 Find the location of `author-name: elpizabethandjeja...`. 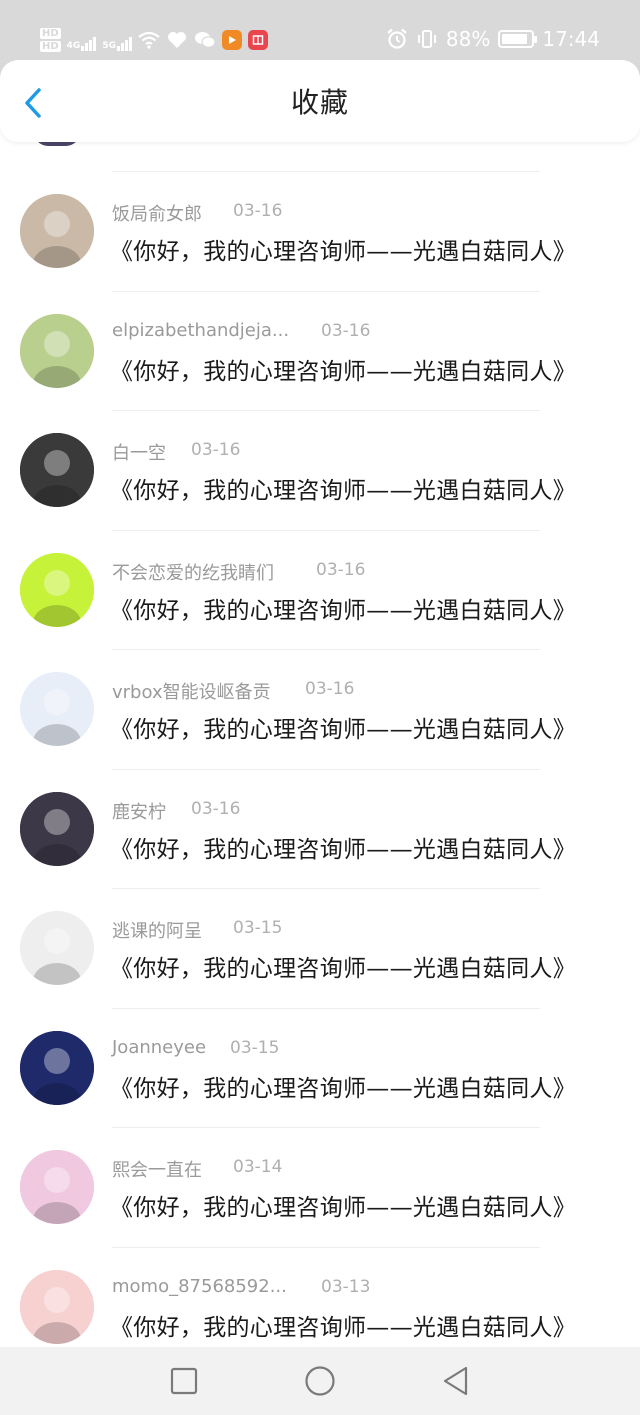

author-name: elpizabethandjeja... is located at coordinates (200, 330).